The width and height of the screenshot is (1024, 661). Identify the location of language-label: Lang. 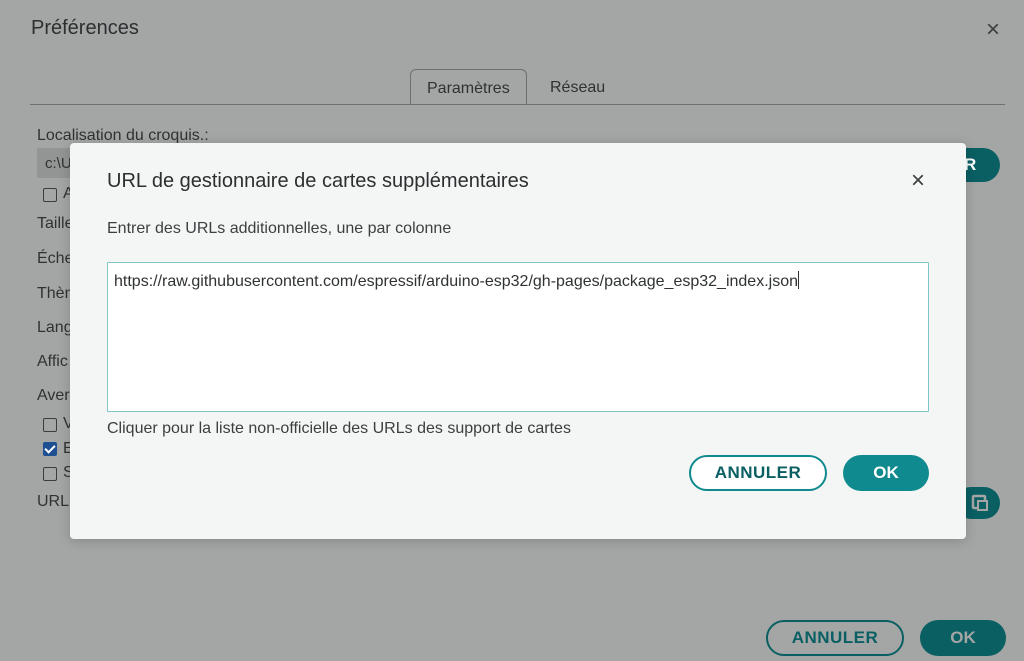
(55, 327).